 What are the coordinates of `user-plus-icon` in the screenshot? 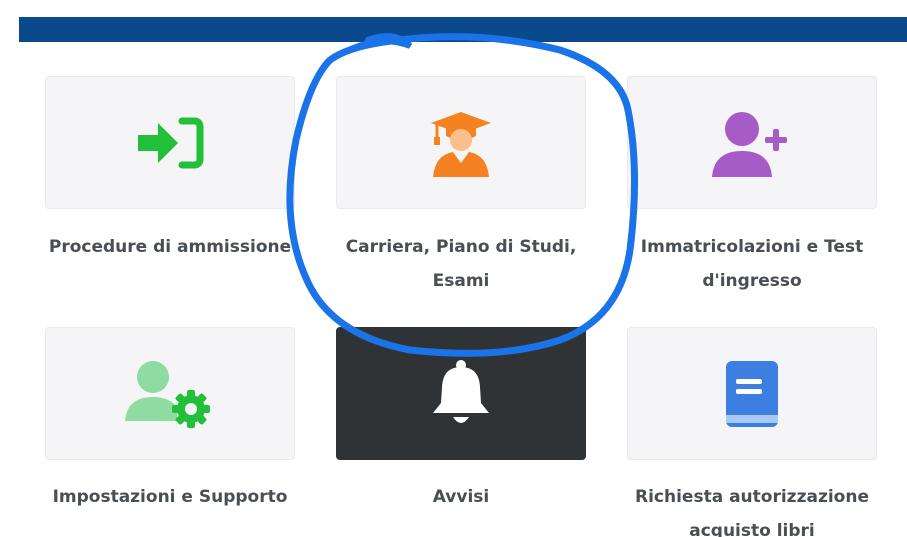 It's located at (752, 143).